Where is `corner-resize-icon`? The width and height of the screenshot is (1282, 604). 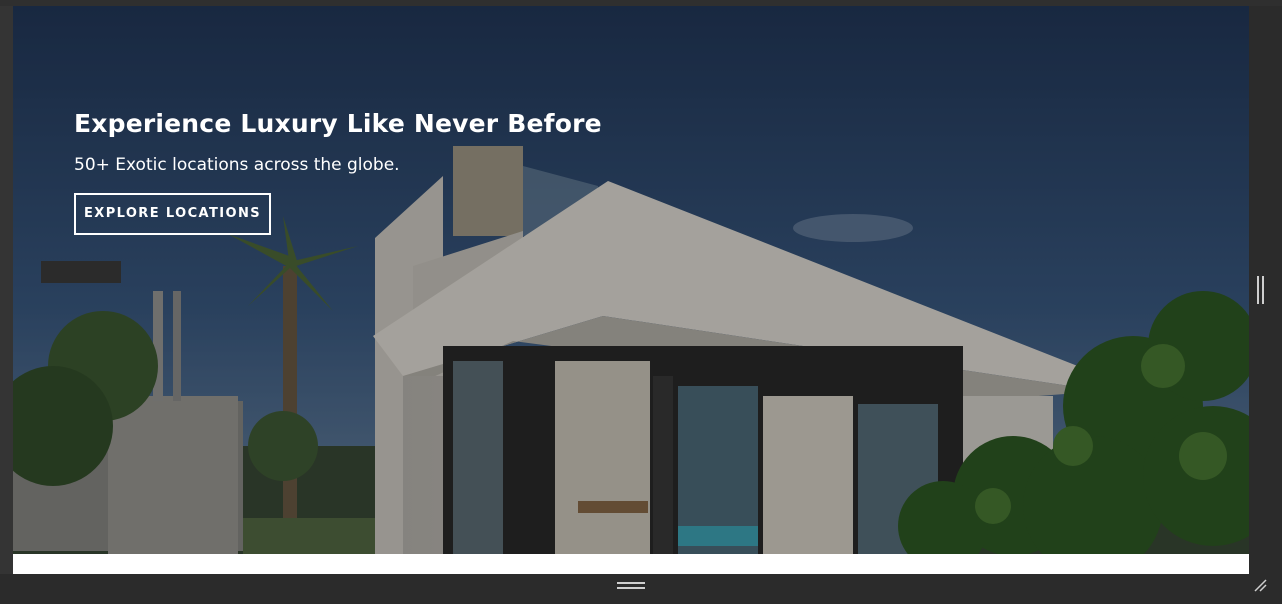
corner-resize-icon is located at coordinates (1260, 585).